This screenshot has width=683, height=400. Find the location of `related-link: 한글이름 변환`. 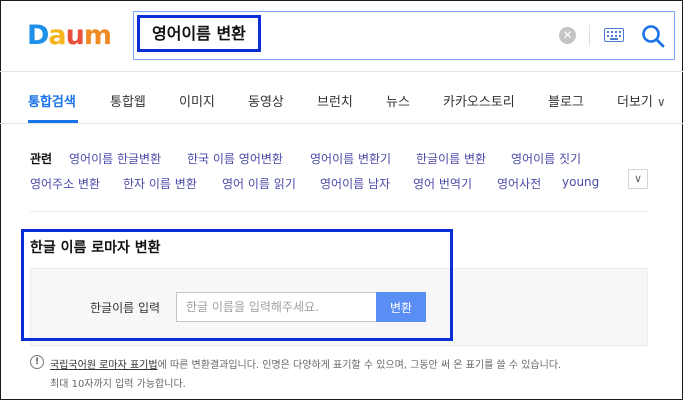

related-link: 한글이름 변환 is located at coordinates (451, 158).